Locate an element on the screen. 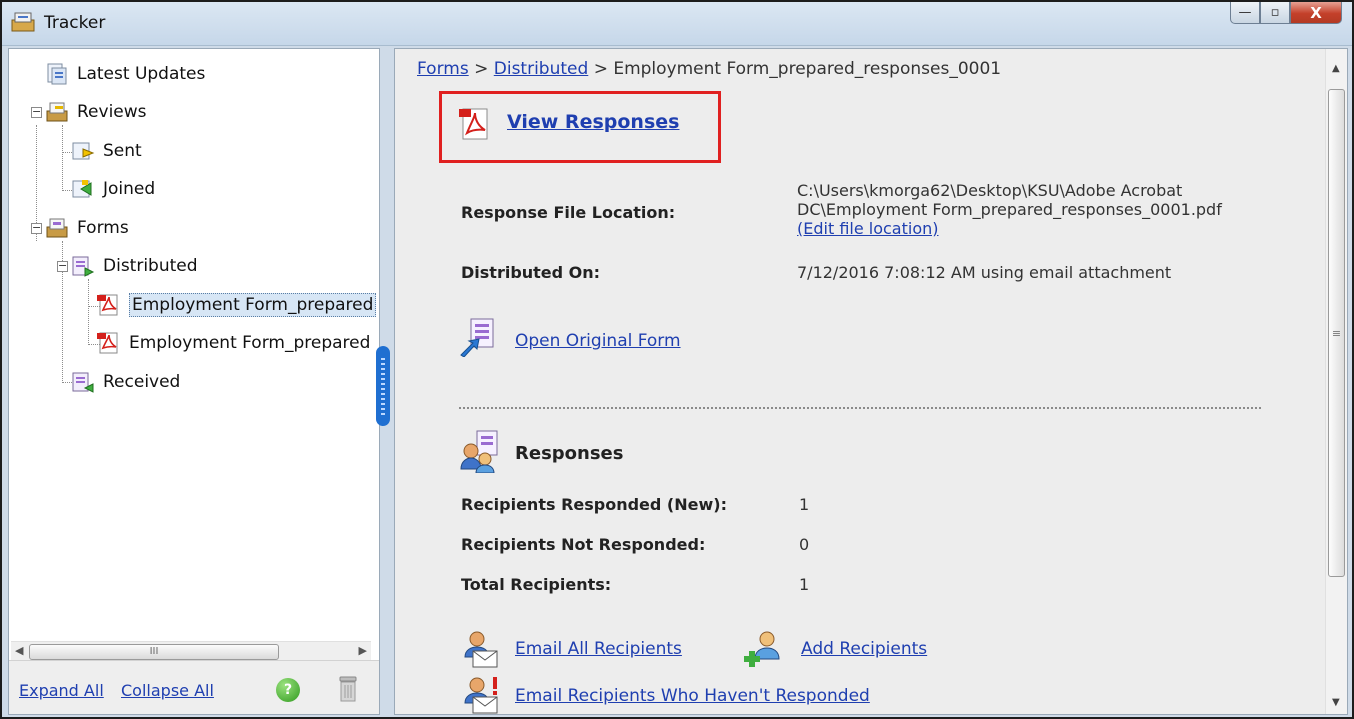 The image size is (1354, 719). stat-label: Total Recipients: is located at coordinates (536, 584).